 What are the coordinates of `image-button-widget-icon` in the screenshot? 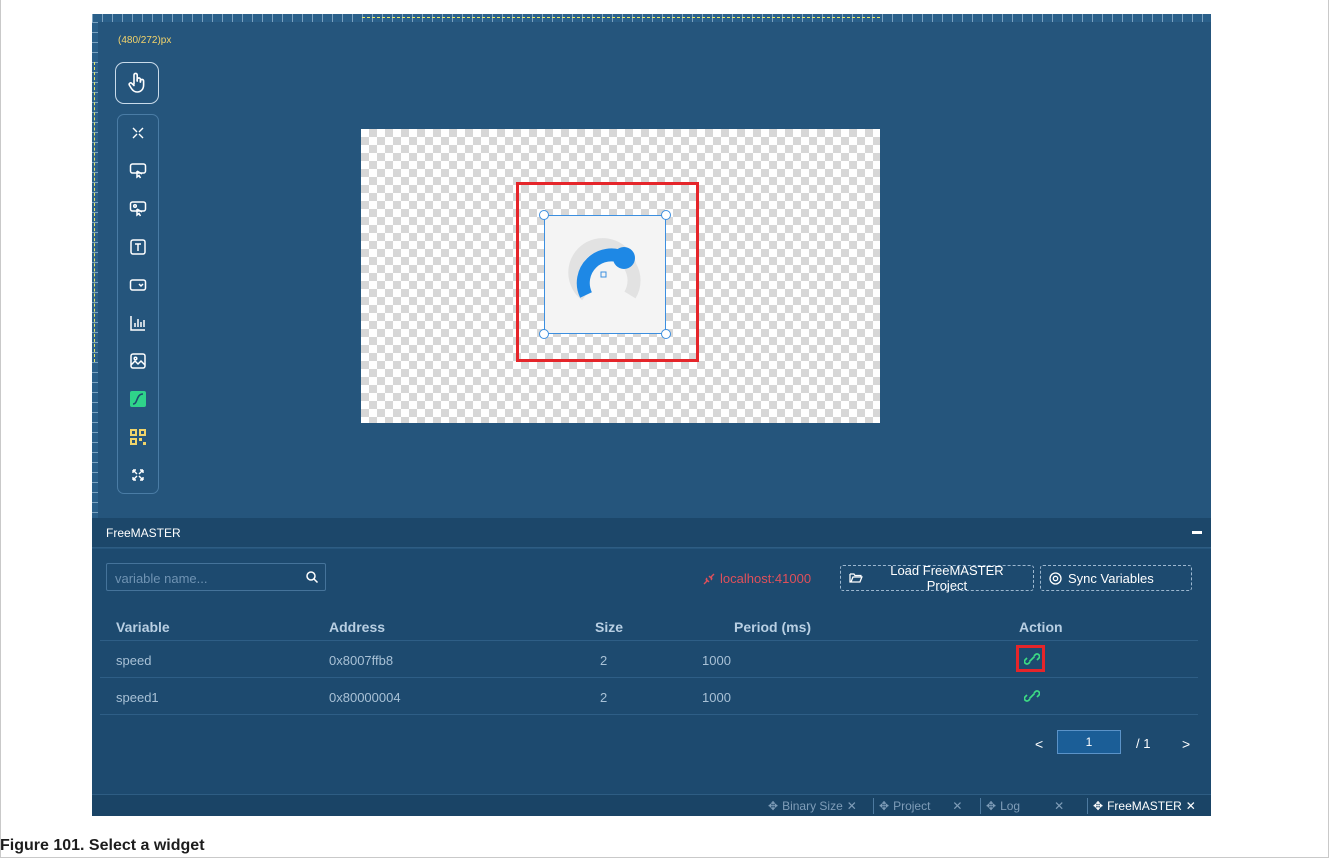 It's located at (138, 209).